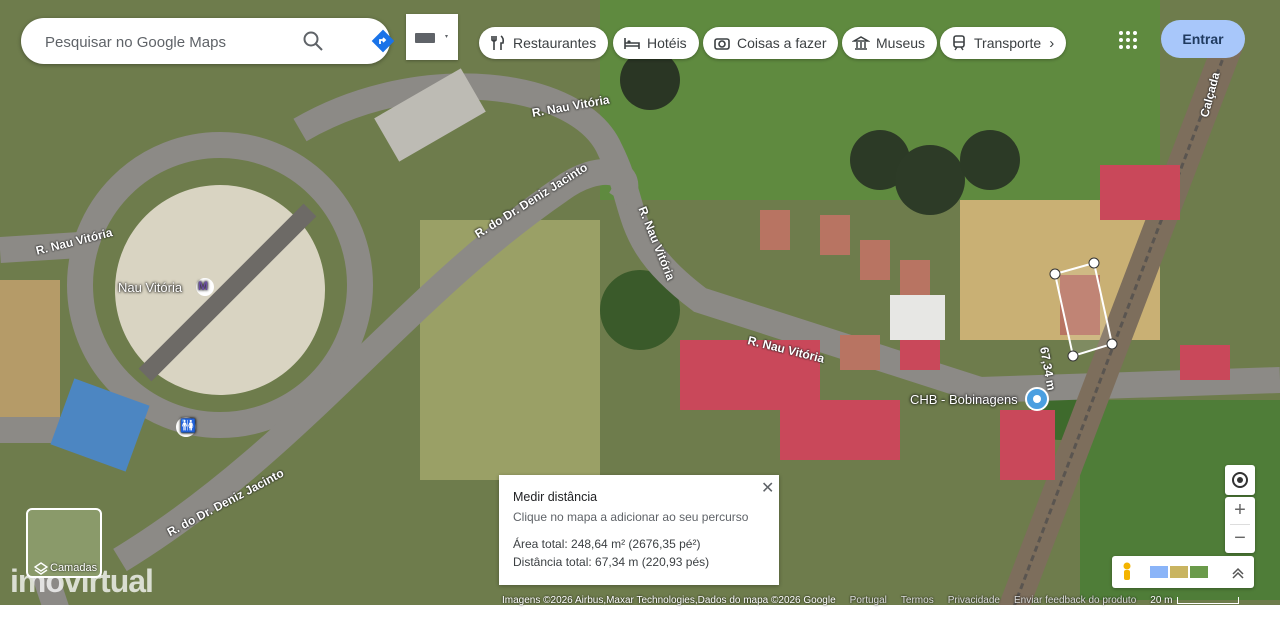 This screenshot has height=617, width=1280. I want to click on expand-up-icon, so click(1238, 573).